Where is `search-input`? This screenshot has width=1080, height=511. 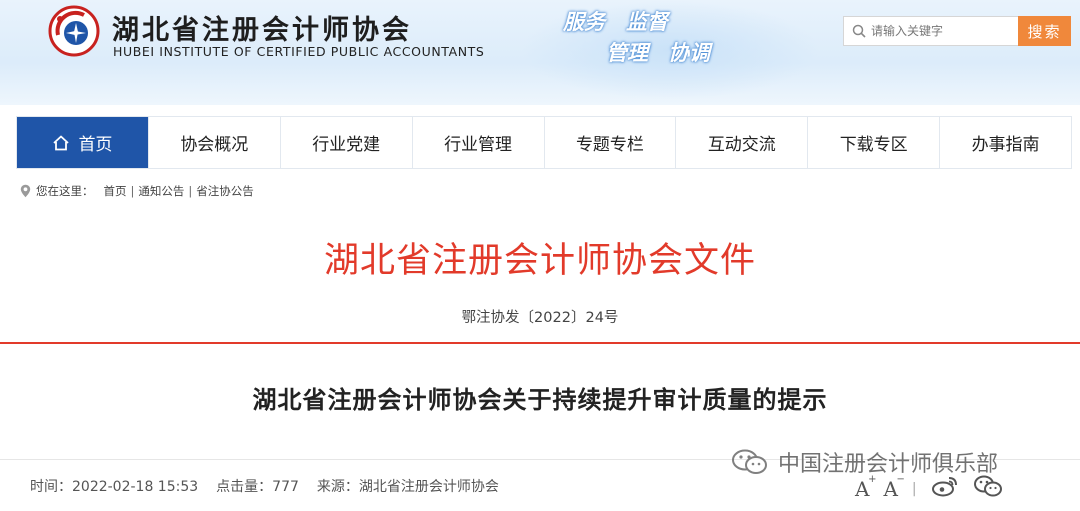 search-input is located at coordinates (941, 31).